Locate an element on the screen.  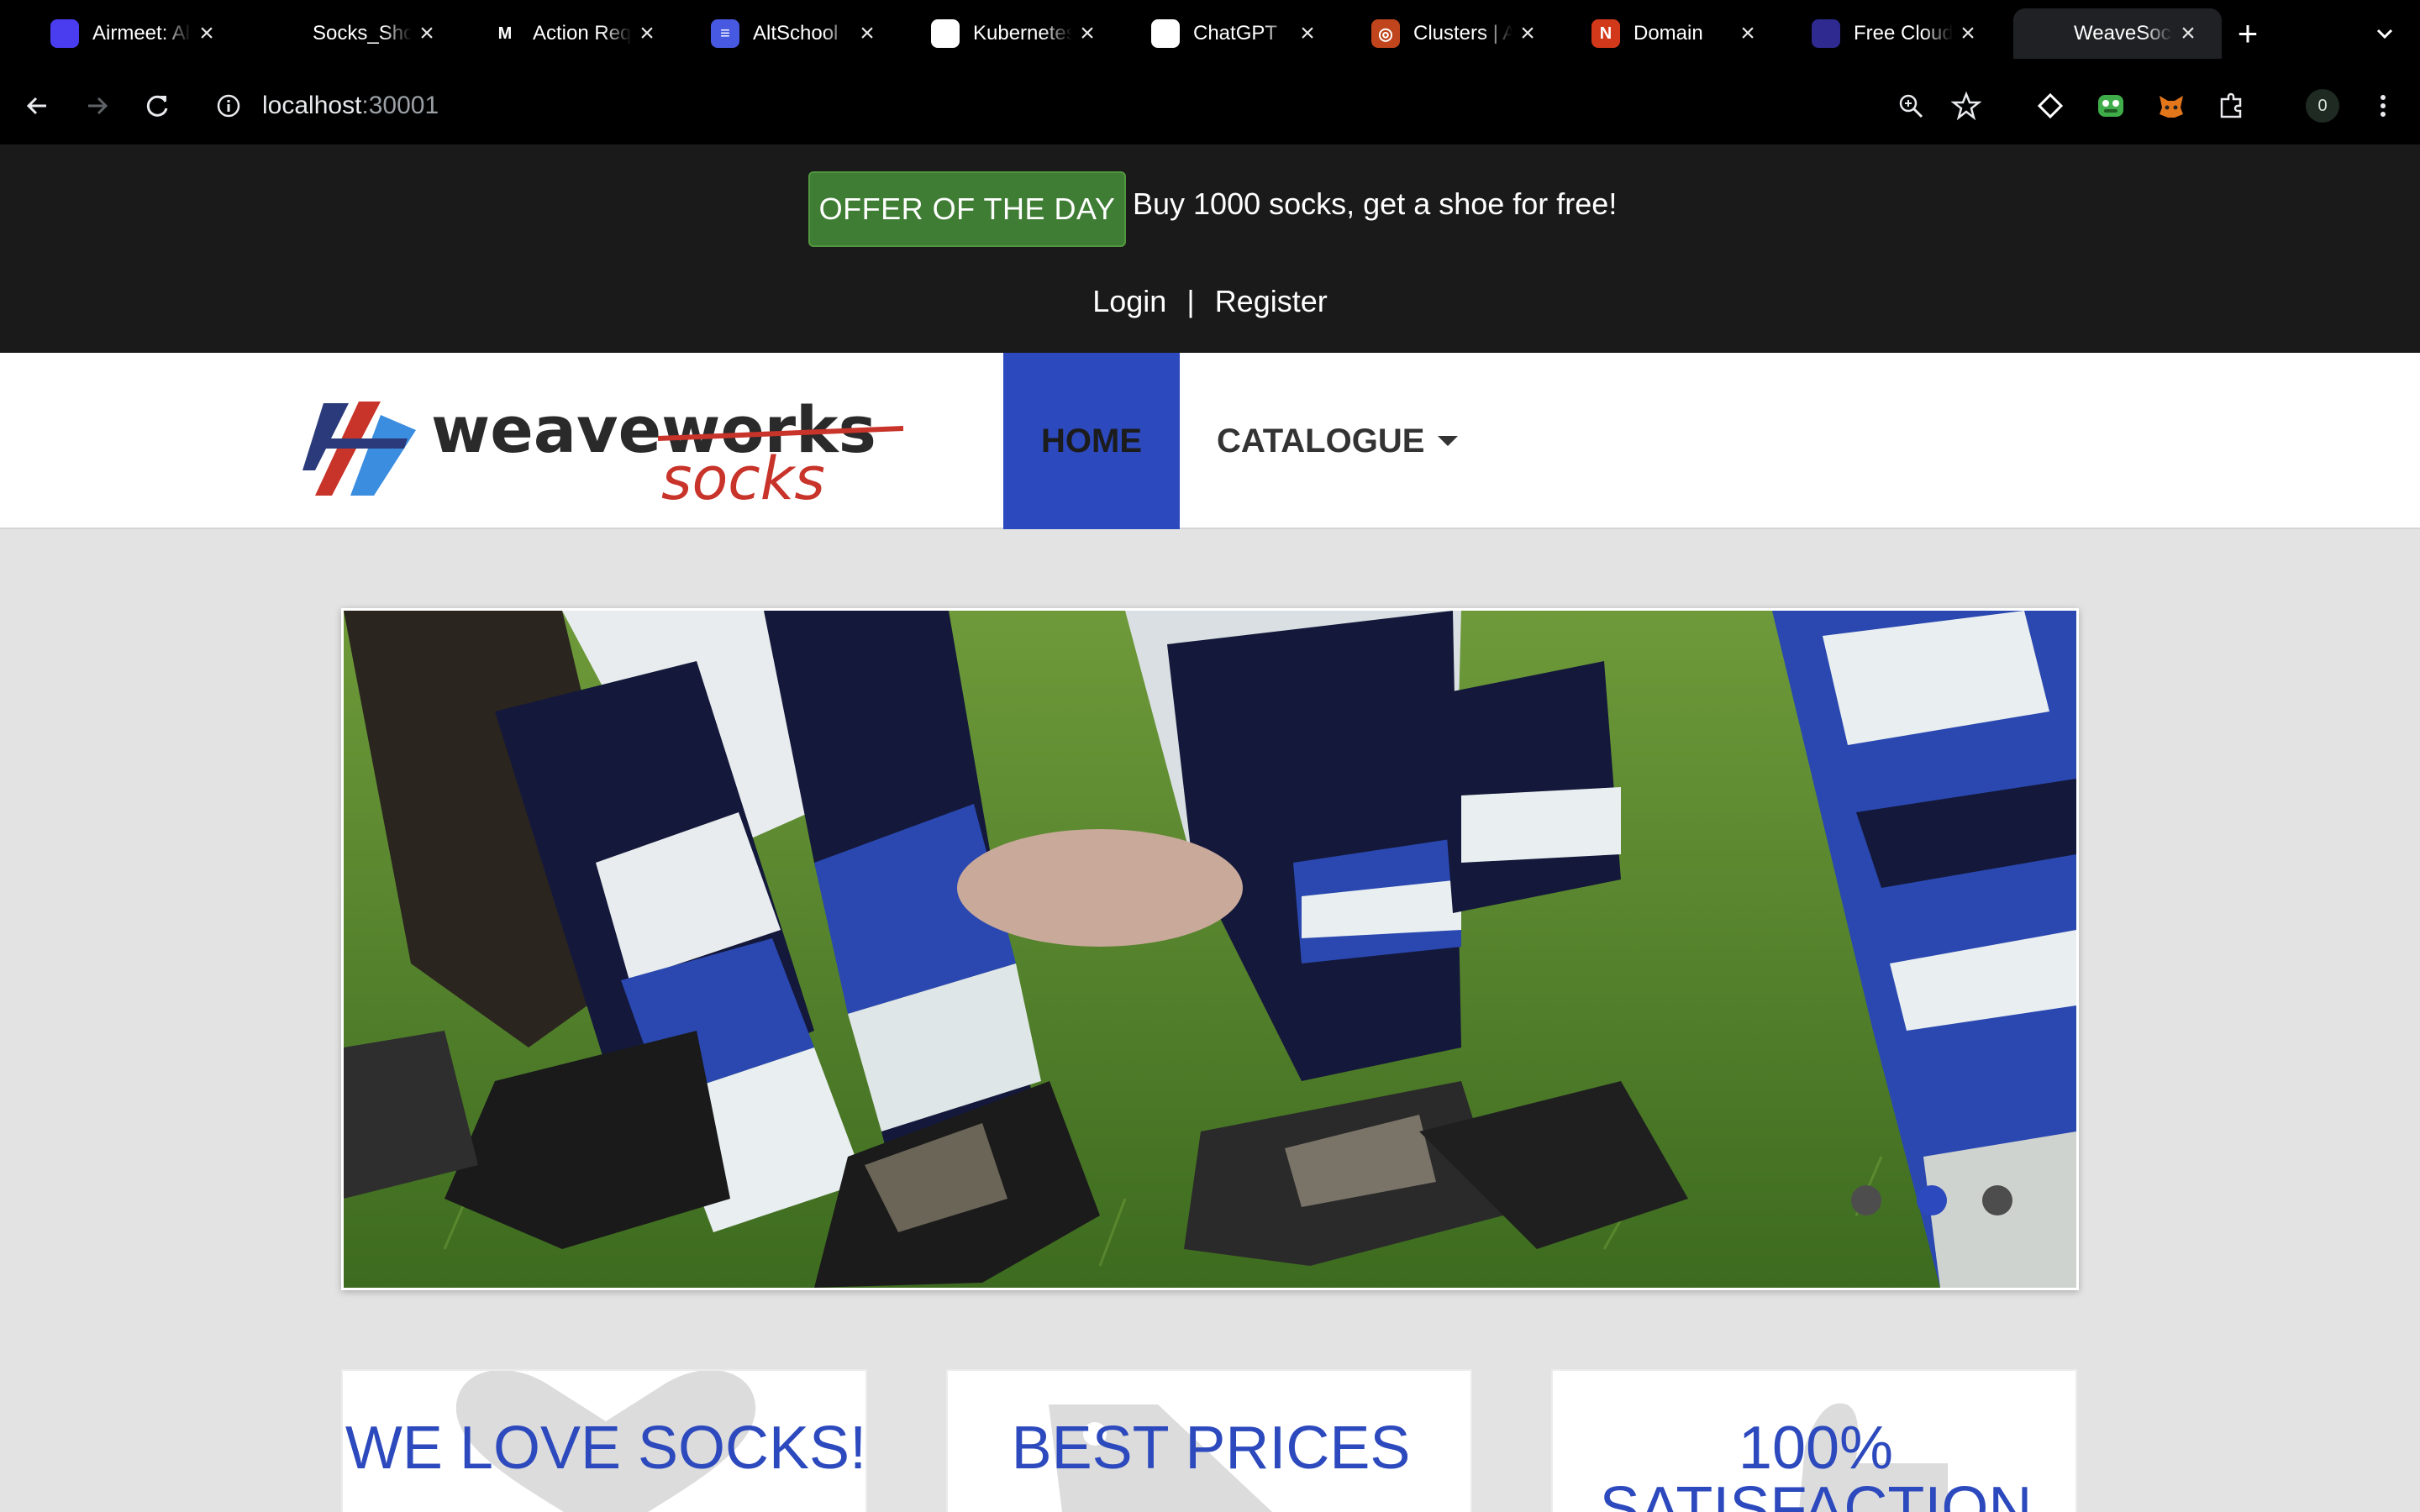
extension-fox-button is located at coordinates (2171, 106).